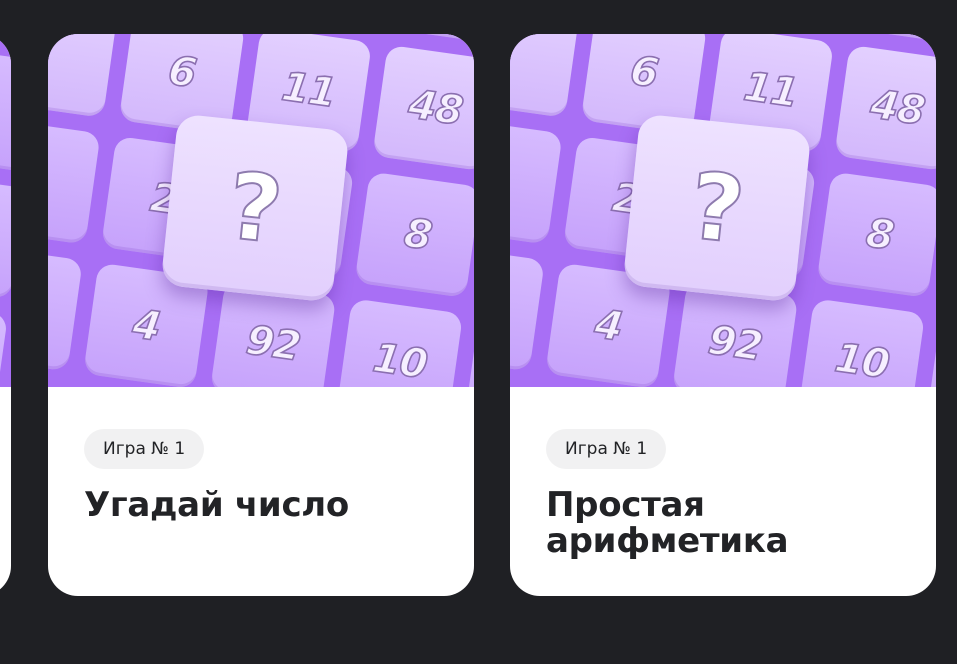  I want to click on game-card-partial, so click(5, 315).